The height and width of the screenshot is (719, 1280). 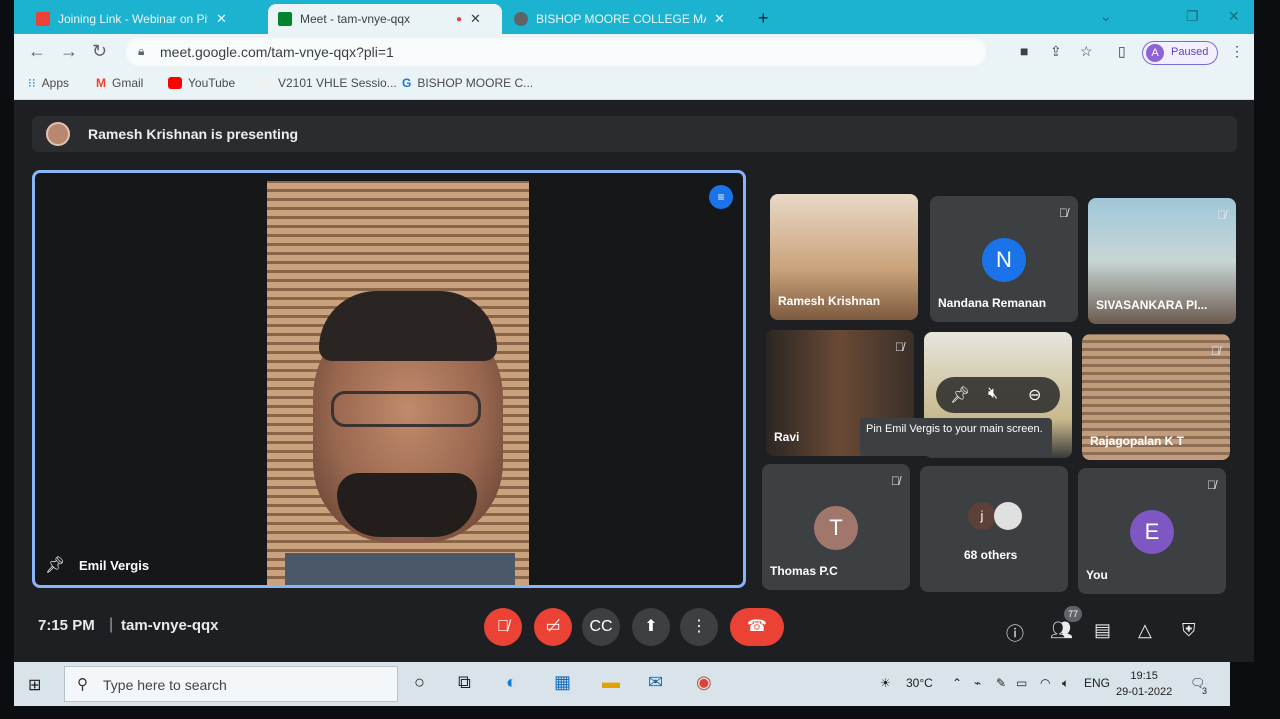 What do you see at coordinates (419, 682) in the screenshot?
I see `cortana-icon: ○` at bounding box center [419, 682].